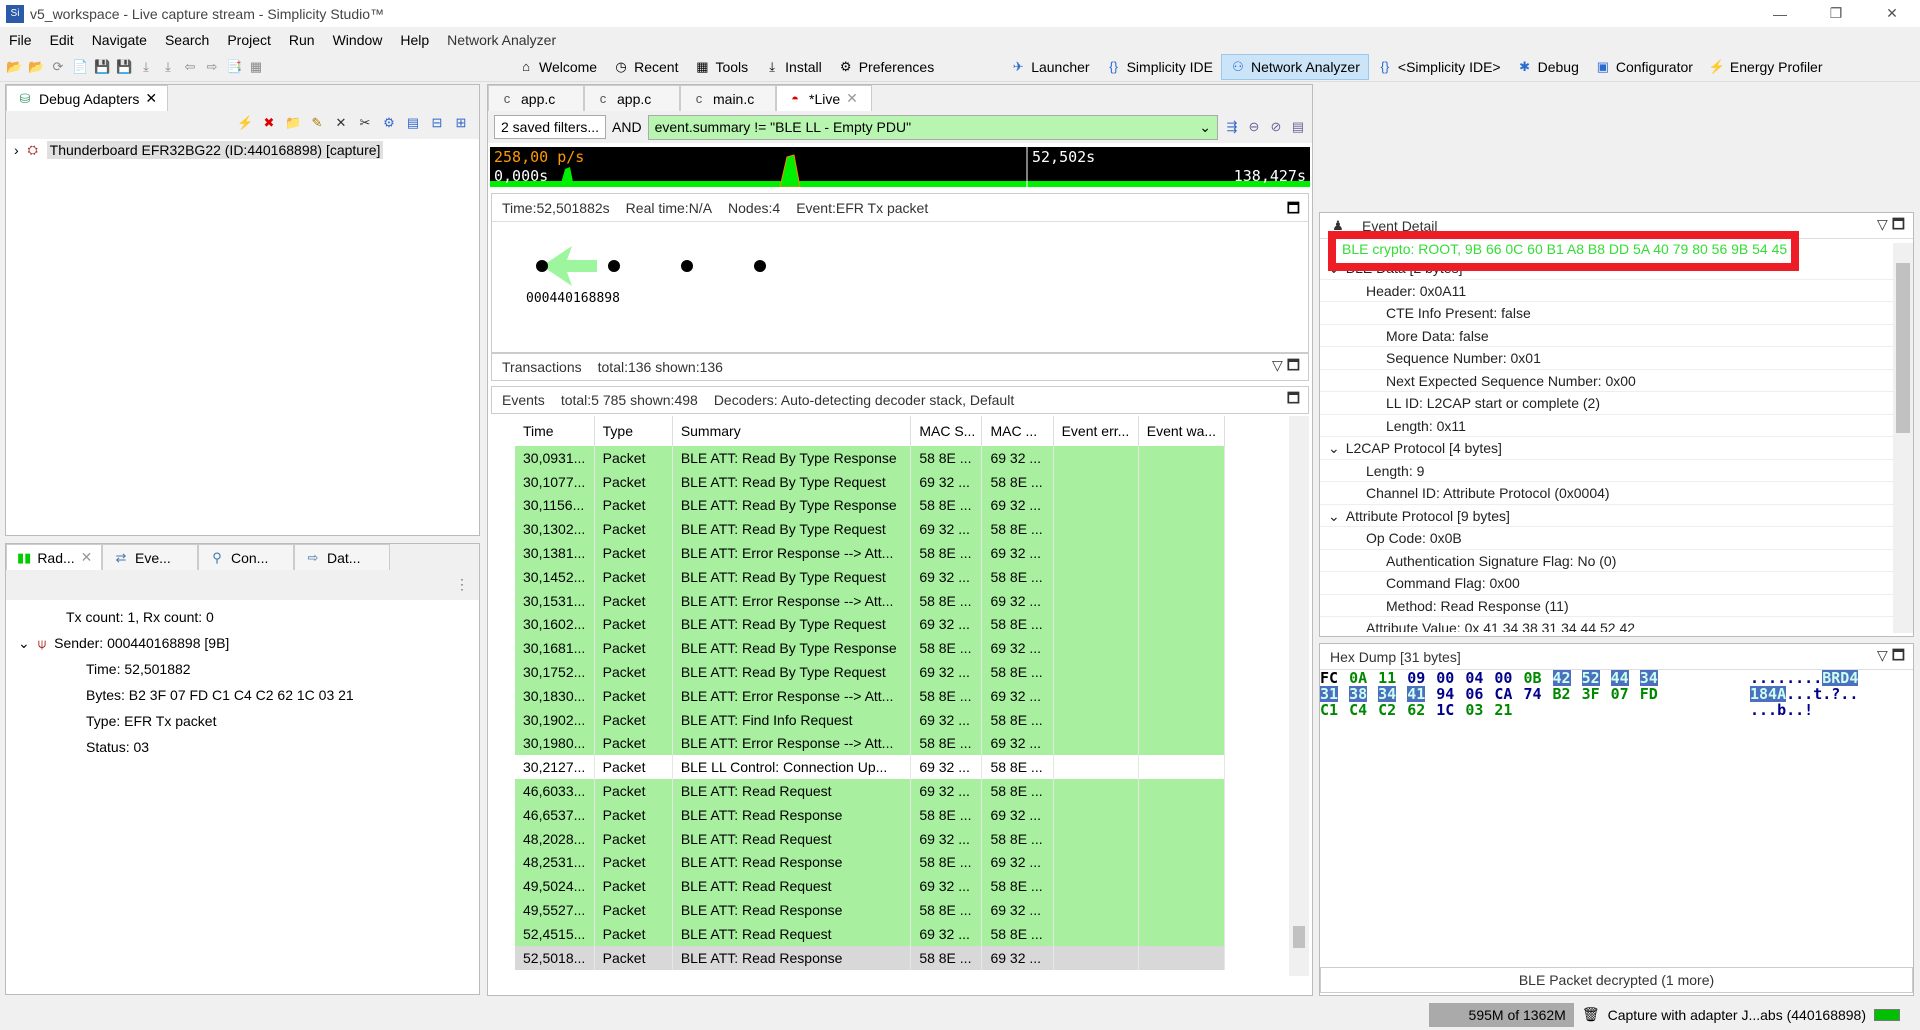 This screenshot has height=1030, width=1920. I want to click on toolbar-action-icon: ⟳, so click(58, 67).